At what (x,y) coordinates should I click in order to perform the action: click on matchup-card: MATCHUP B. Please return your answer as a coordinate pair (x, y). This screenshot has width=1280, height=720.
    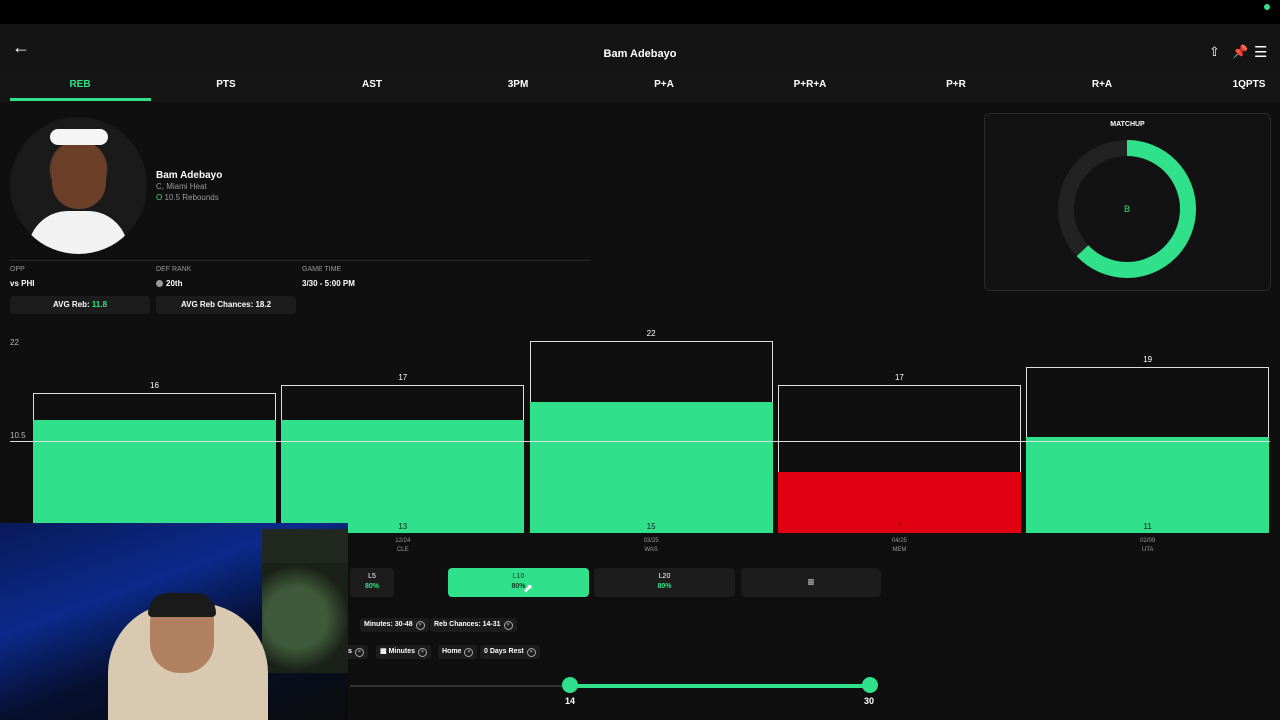
    Looking at the image, I should click on (1127, 202).